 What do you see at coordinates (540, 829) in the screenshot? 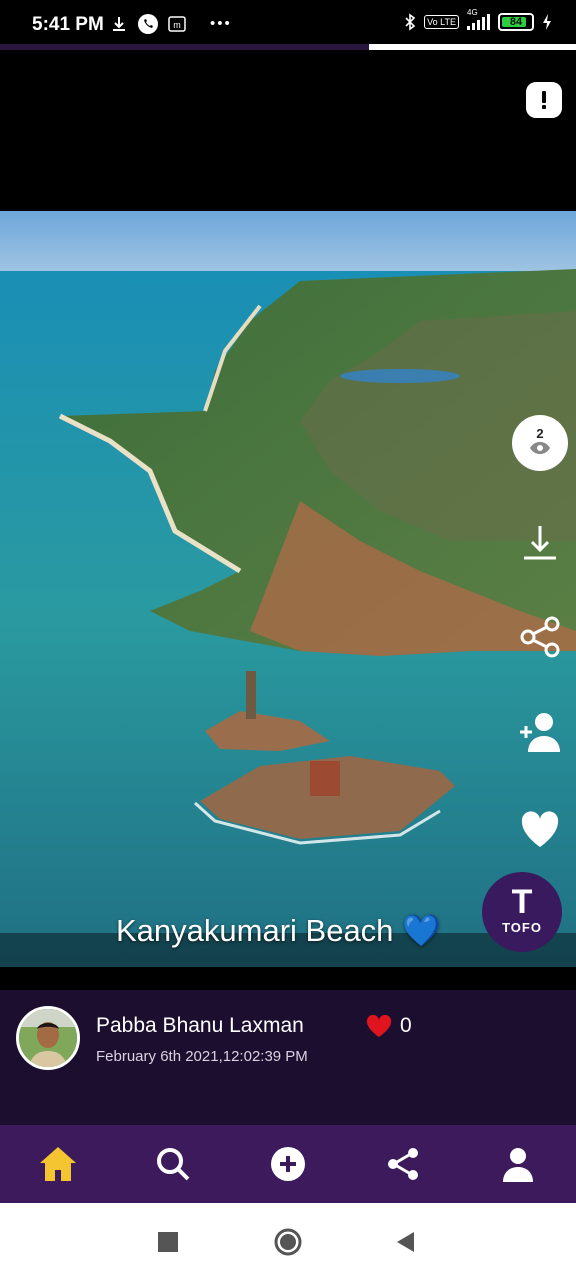
I see `like-icon` at bounding box center [540, 829].